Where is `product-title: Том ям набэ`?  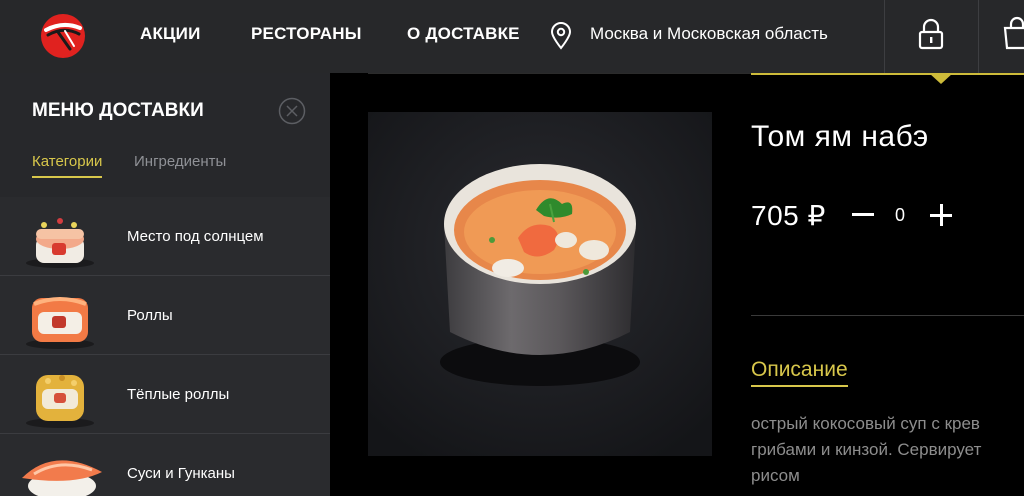 product-title: Том ям набэ is located at coordinates (840, 136).